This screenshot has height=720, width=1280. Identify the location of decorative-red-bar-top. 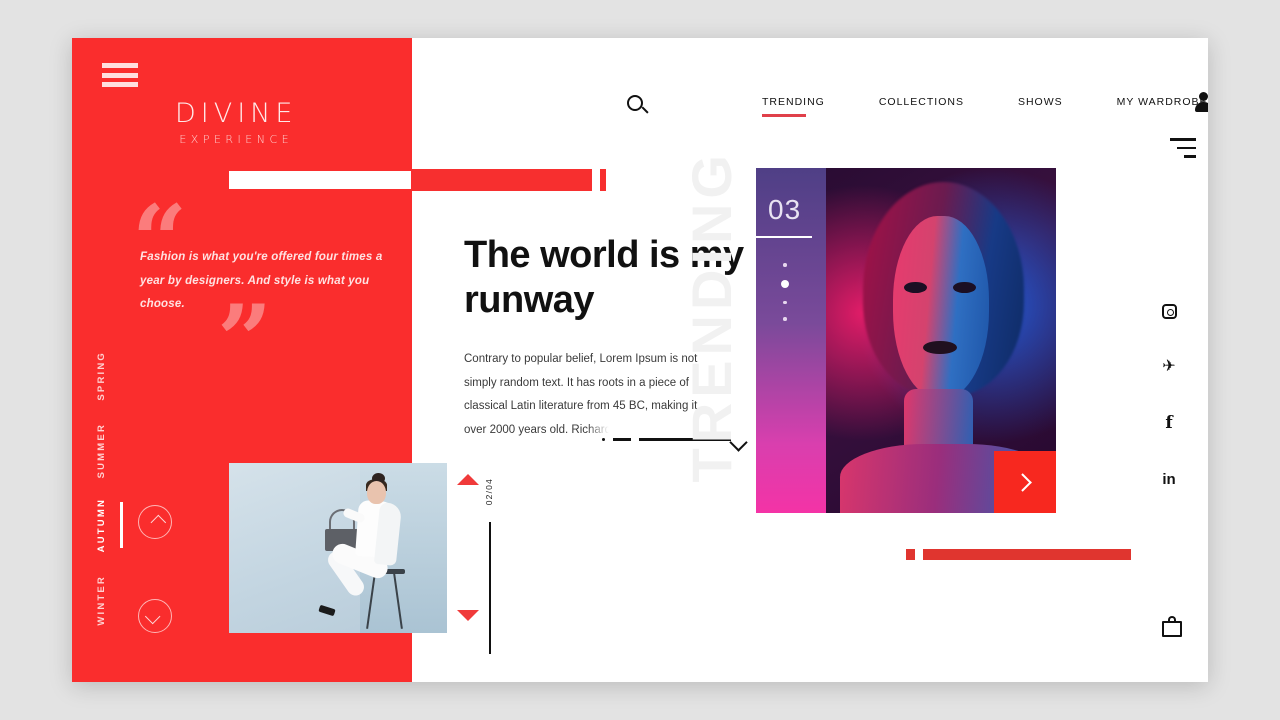
(502, 180).